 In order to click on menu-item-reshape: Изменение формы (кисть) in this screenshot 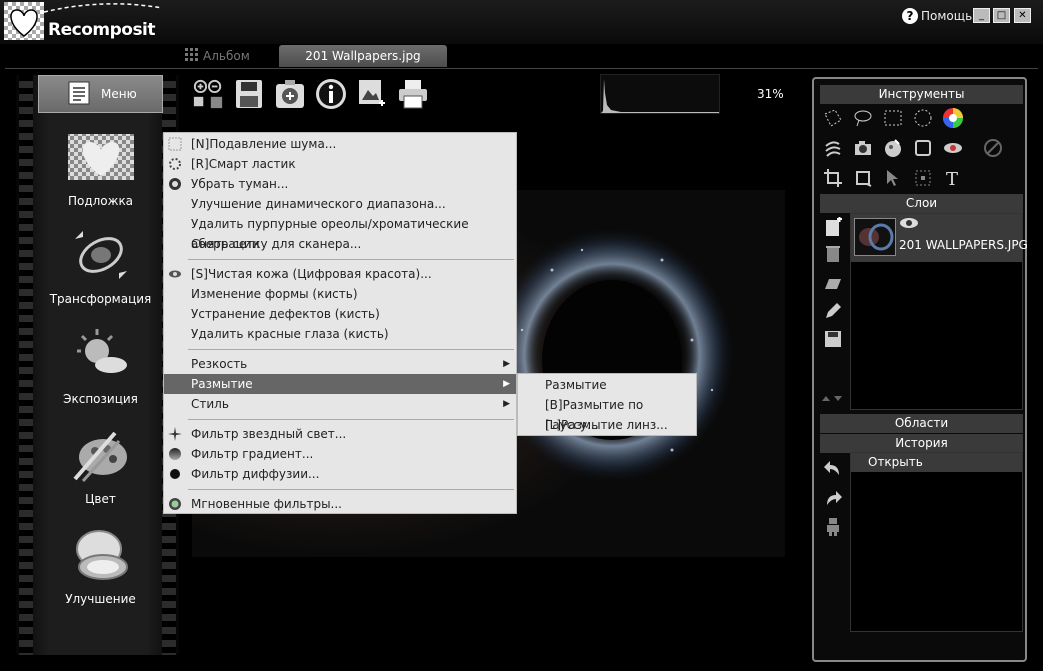, I will do `click(340, 294)`.